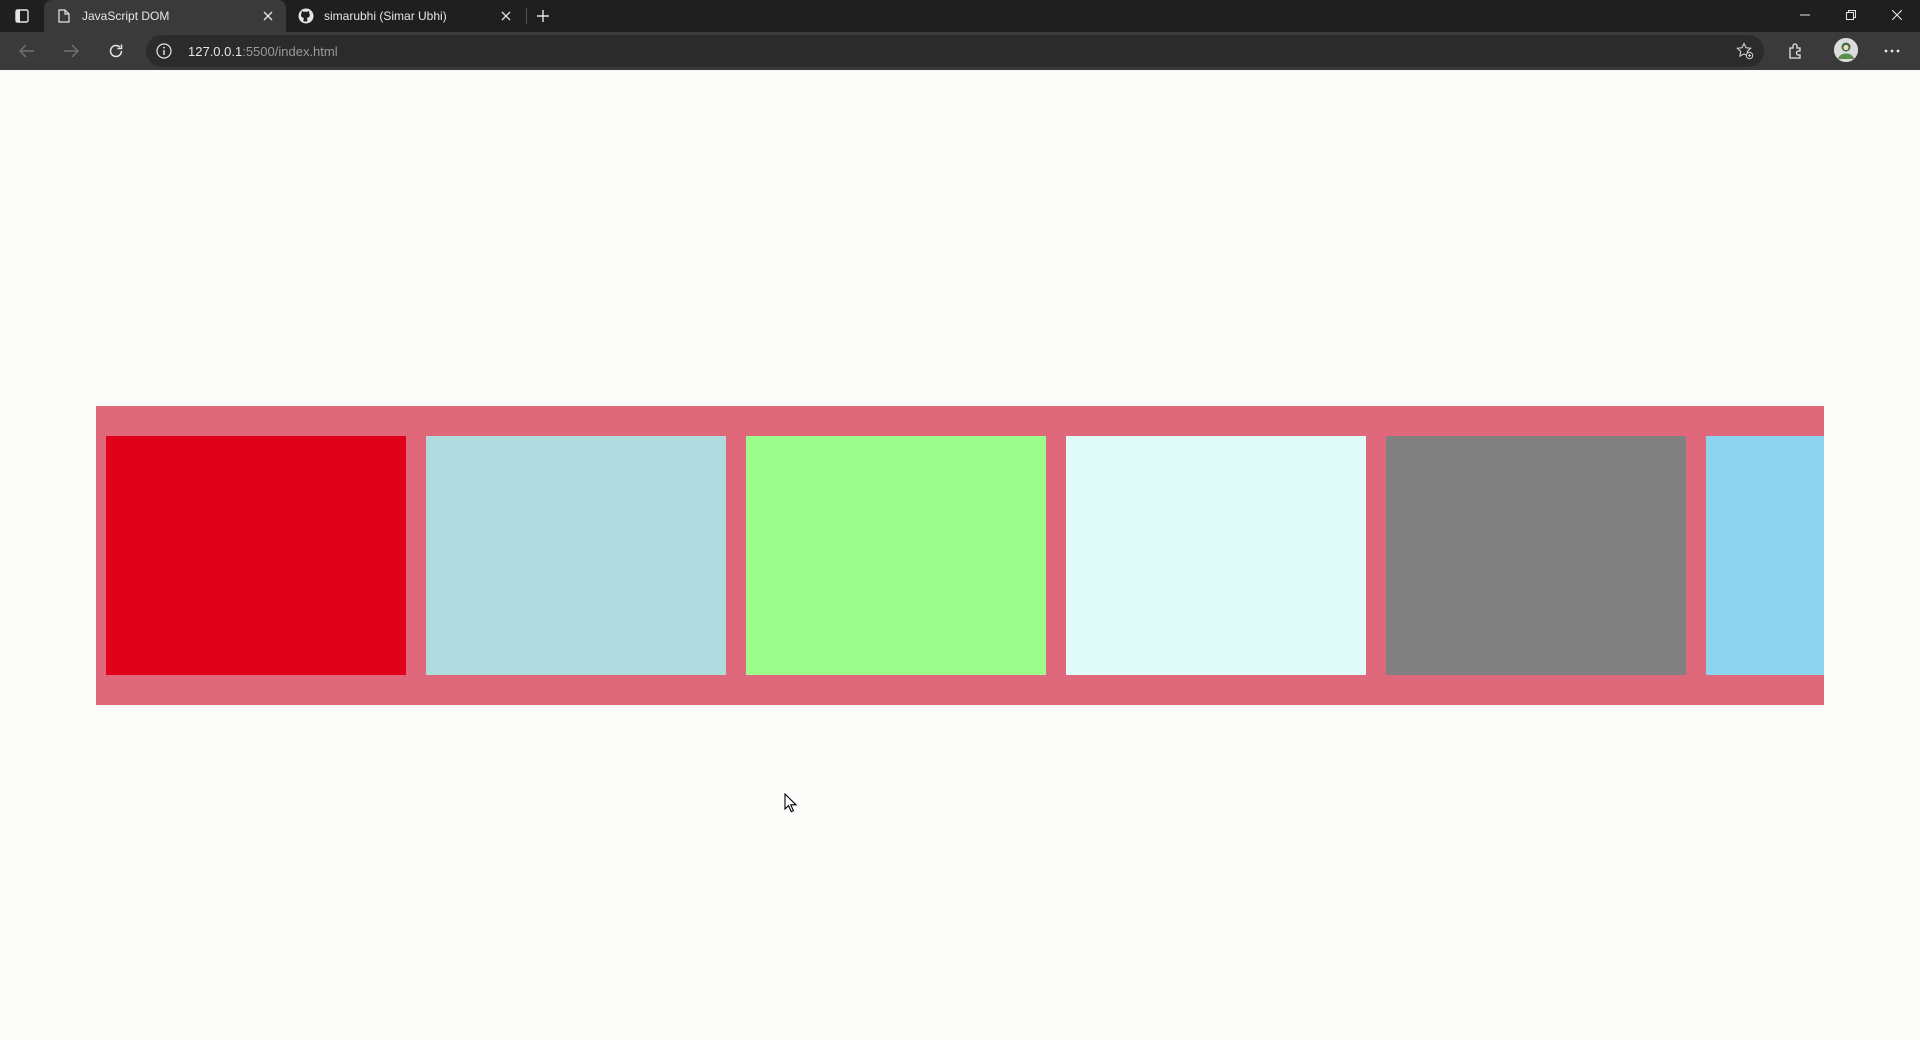  Describe the element at coordinates (164, 51) in the screenshot. I see `site-info-icon` at that location.